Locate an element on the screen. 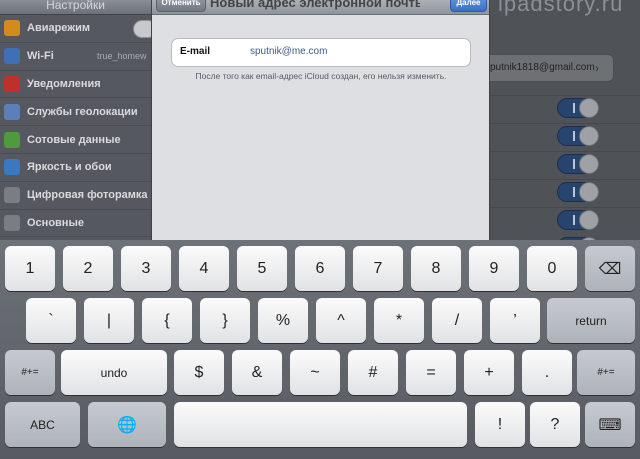 The height and width of the screenshot is (459, 640). airplane-icon is located at coordinates (12, 28).